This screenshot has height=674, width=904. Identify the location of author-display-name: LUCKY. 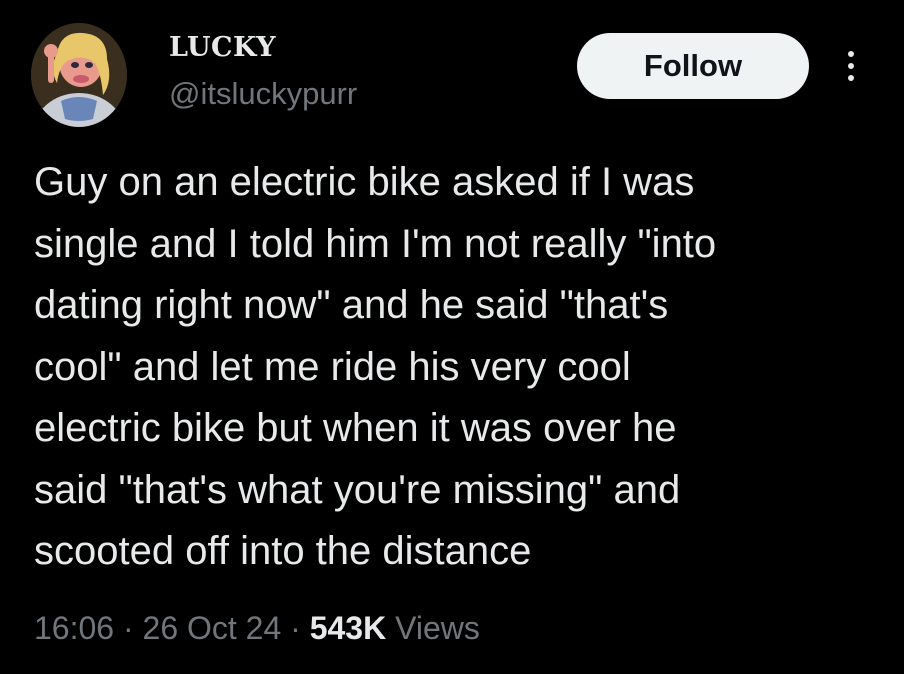
(222, 47).